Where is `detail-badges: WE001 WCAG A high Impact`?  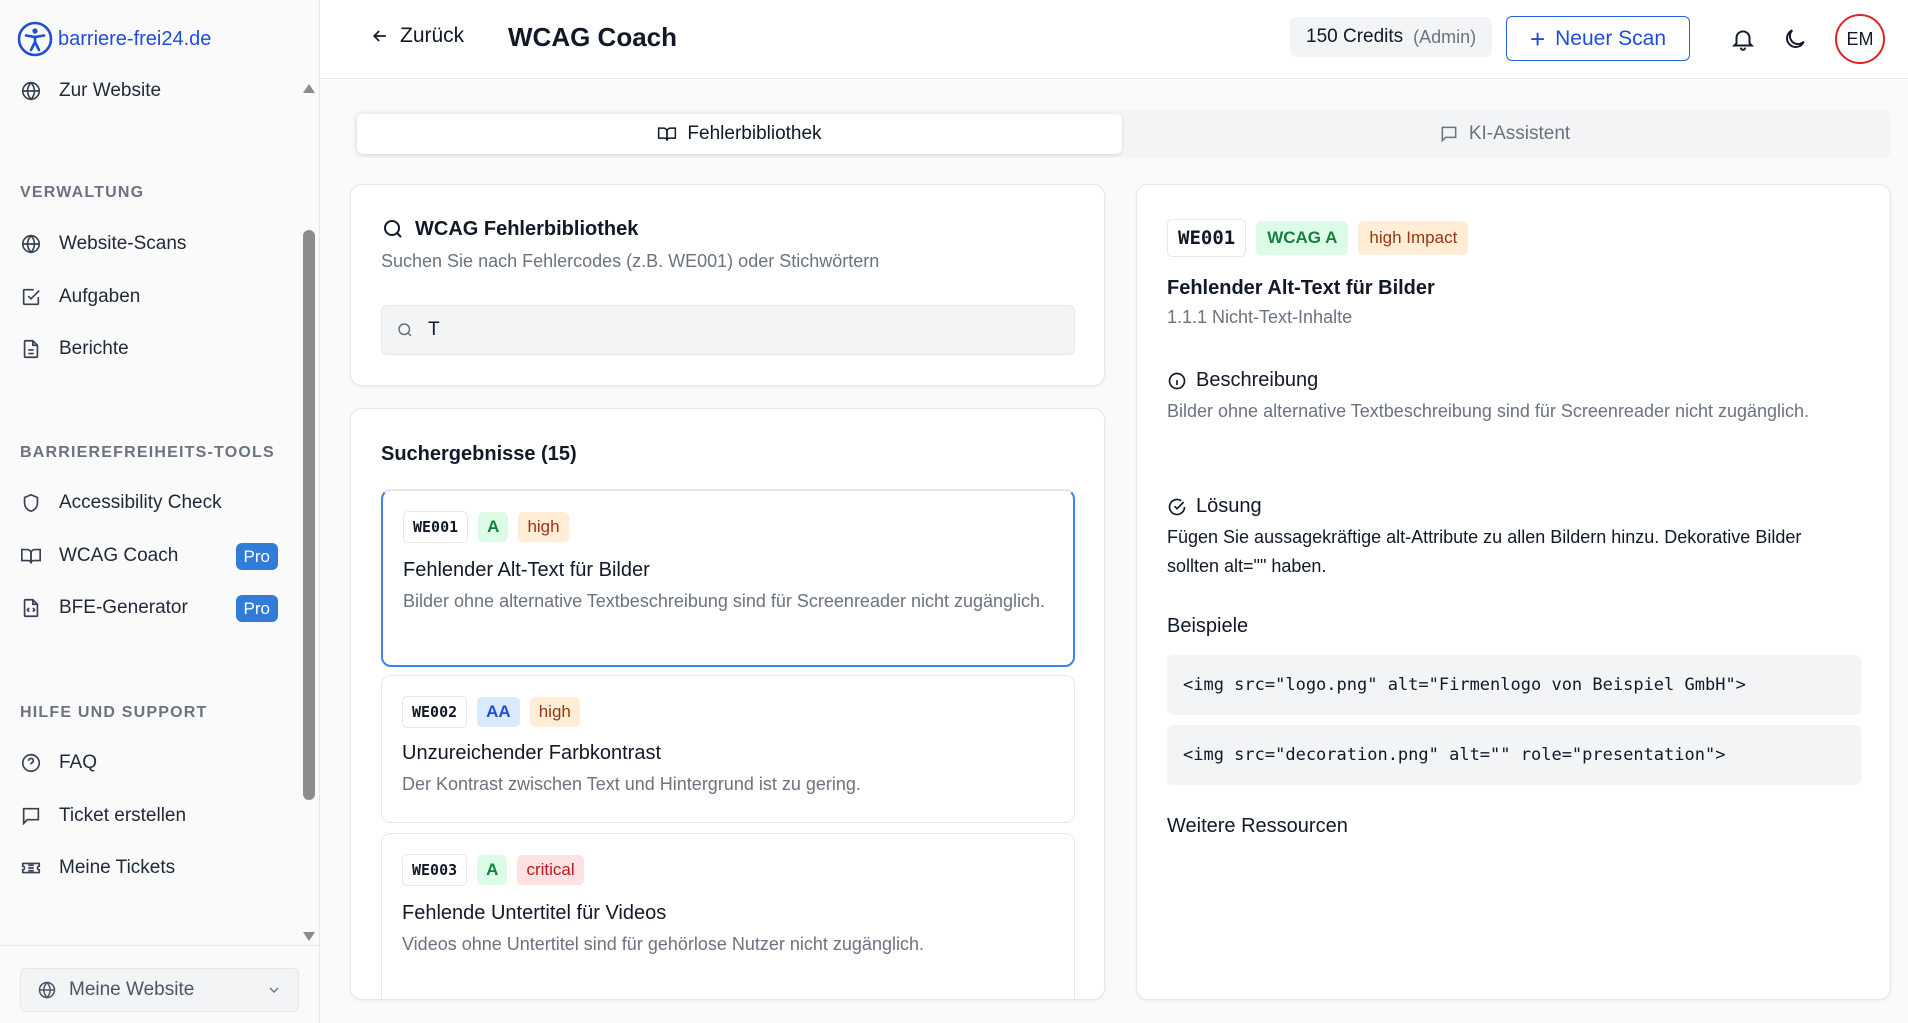
detail-badges: WE001 WCAG A high Impact is located at coordinates (1318, 238).